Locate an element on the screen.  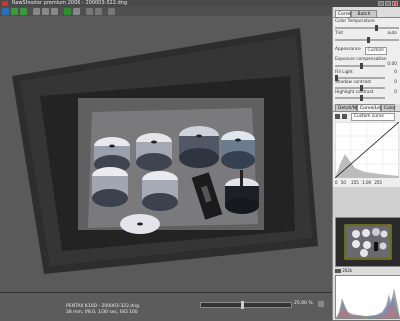
color-temperature-row: Color Temperature is located at coordinates (367, 22).